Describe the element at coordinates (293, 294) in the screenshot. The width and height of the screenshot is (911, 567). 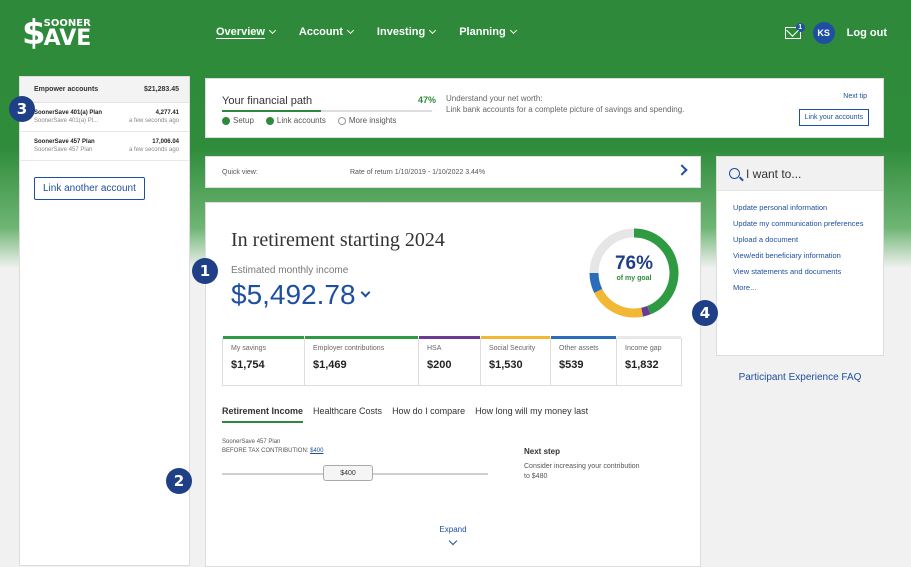
I see `estimated-income-amount: $5,492.78` at that location.